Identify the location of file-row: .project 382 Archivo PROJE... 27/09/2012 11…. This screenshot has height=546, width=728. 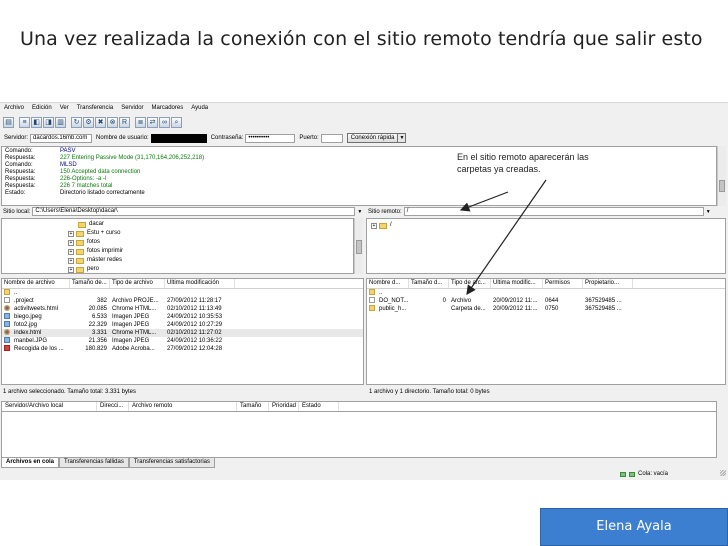
(182, 301).